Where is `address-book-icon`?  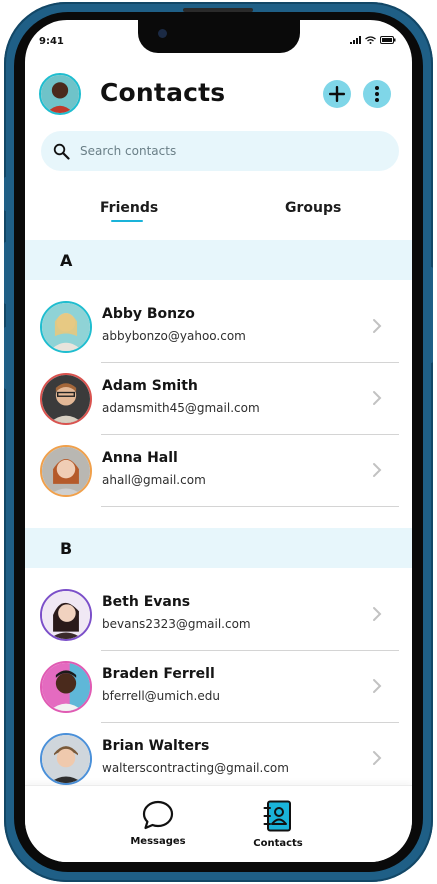 address-book-icon is located at coordinates (277, 816).